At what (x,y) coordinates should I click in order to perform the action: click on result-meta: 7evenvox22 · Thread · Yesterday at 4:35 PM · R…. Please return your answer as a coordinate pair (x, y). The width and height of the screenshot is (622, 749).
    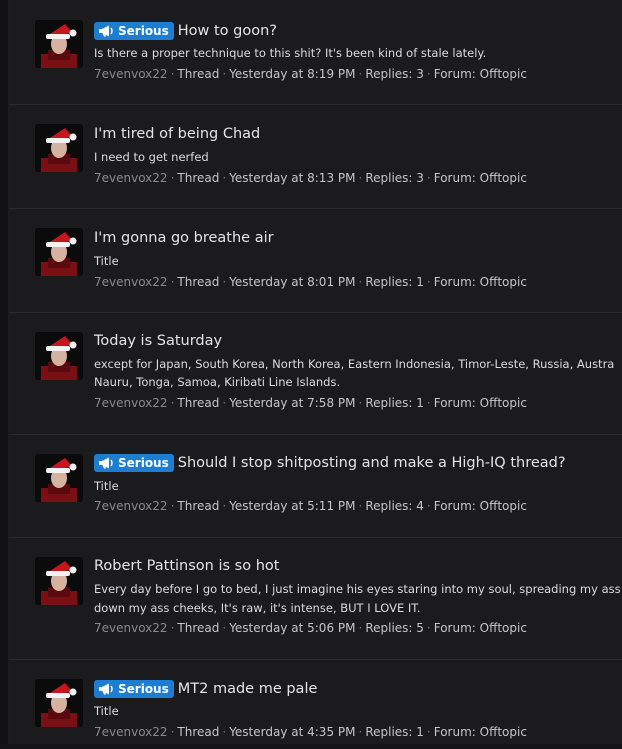
    Looking at the image, I should click on (310, 732).